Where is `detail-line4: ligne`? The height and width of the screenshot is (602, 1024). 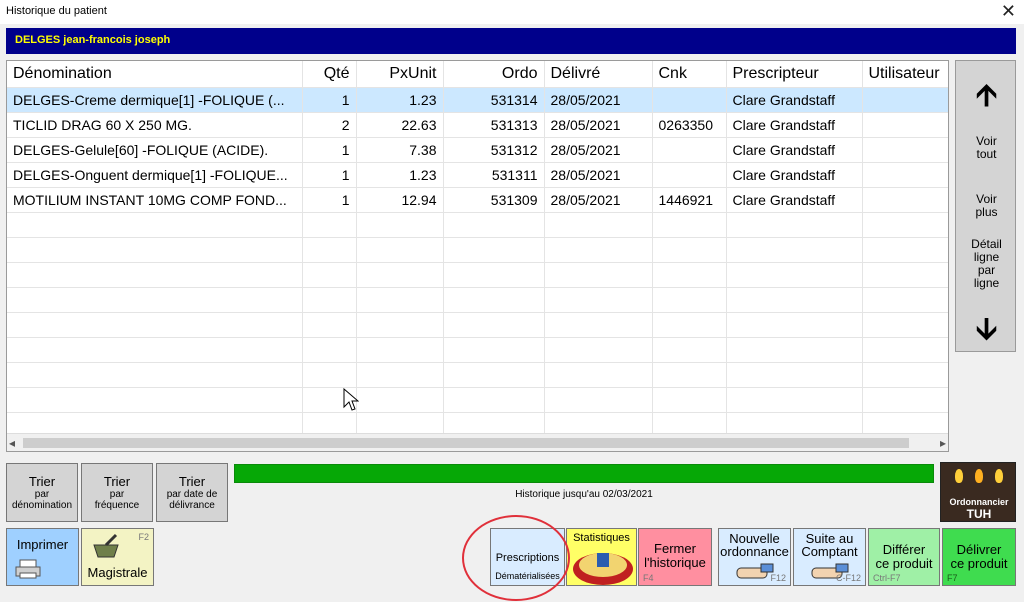 detail-line4: ligne is located at coordinates (986, 283).